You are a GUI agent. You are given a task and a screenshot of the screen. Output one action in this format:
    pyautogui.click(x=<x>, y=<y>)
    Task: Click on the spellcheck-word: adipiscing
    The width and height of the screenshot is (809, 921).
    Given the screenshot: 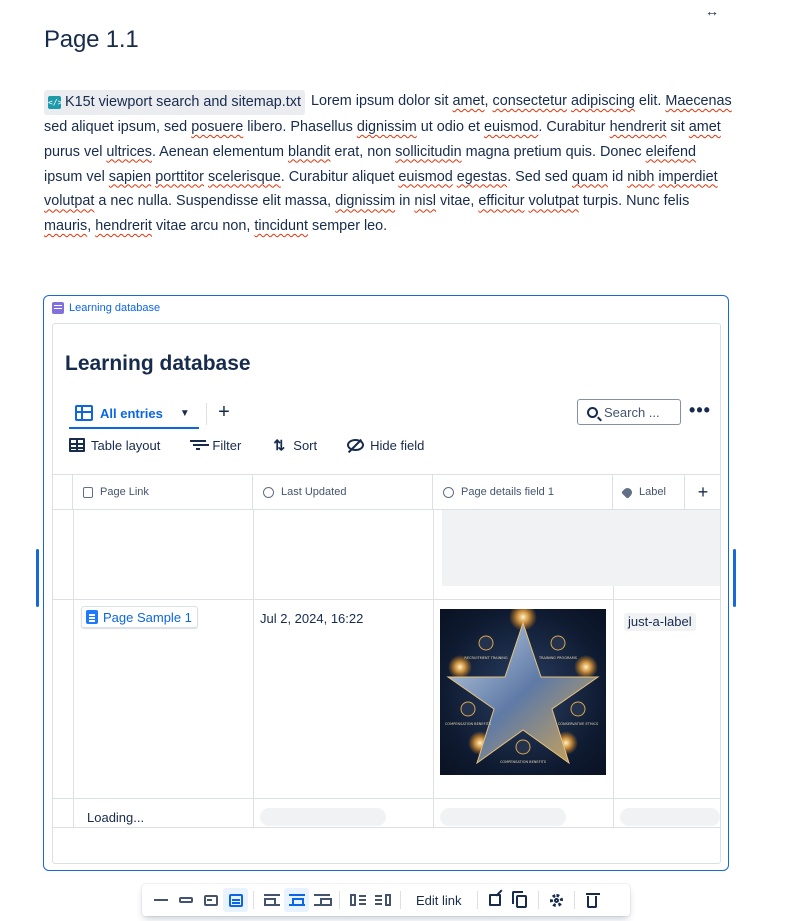 What is the action you would take?
    pyautogui.click(x=602, y=101)
    